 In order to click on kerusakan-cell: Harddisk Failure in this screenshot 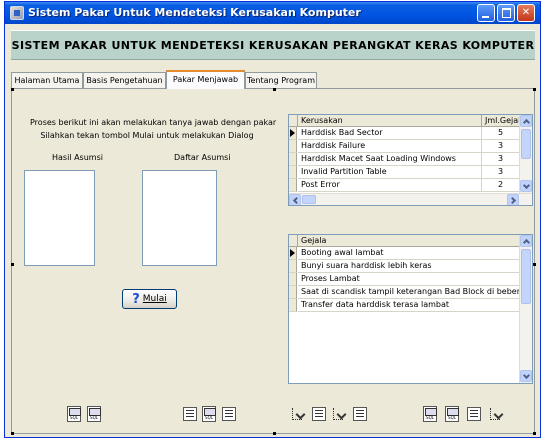, I will do `click(390, 146)`.